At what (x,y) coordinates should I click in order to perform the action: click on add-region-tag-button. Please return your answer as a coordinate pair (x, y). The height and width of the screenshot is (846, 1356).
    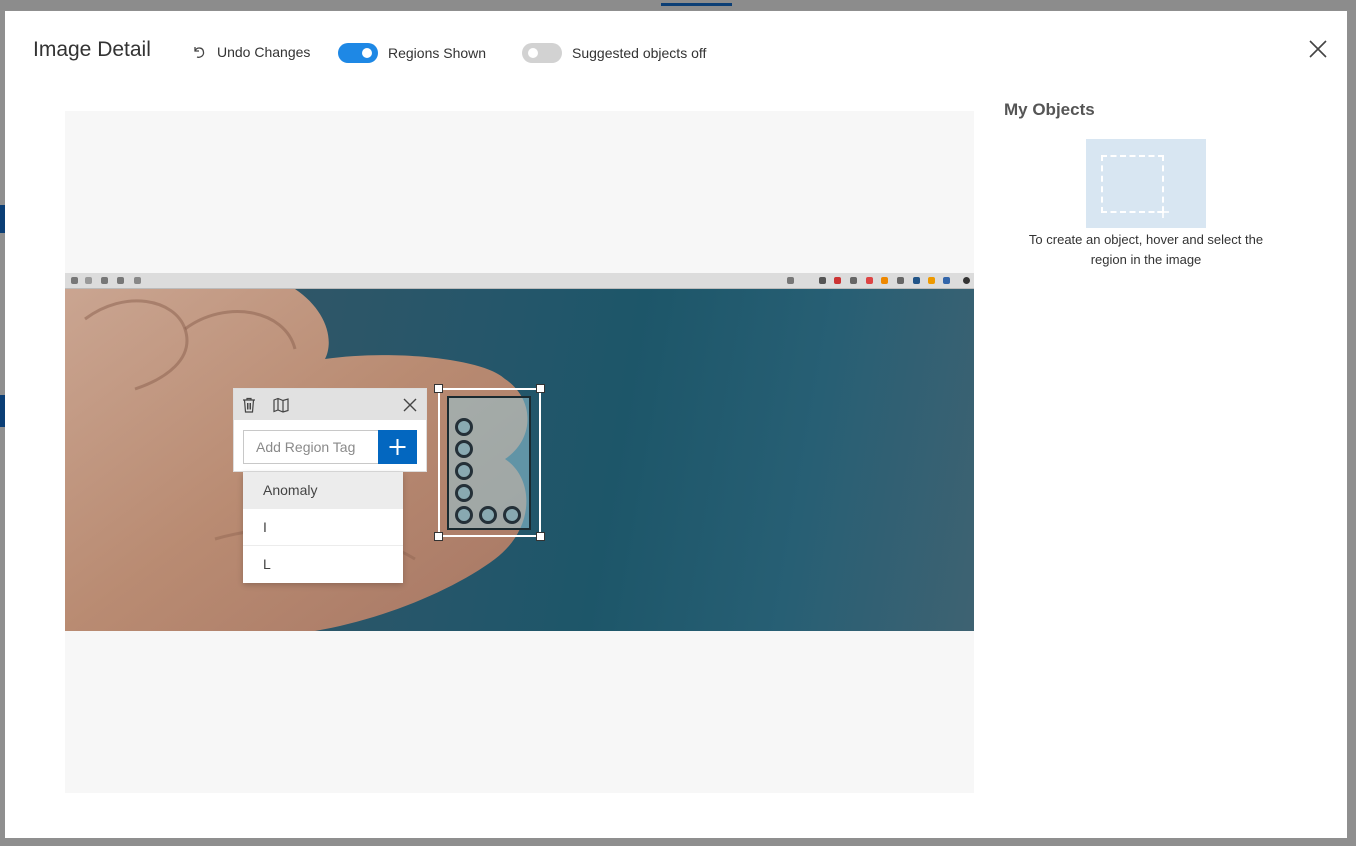
    Looking at the image, I should click on (397, 447).